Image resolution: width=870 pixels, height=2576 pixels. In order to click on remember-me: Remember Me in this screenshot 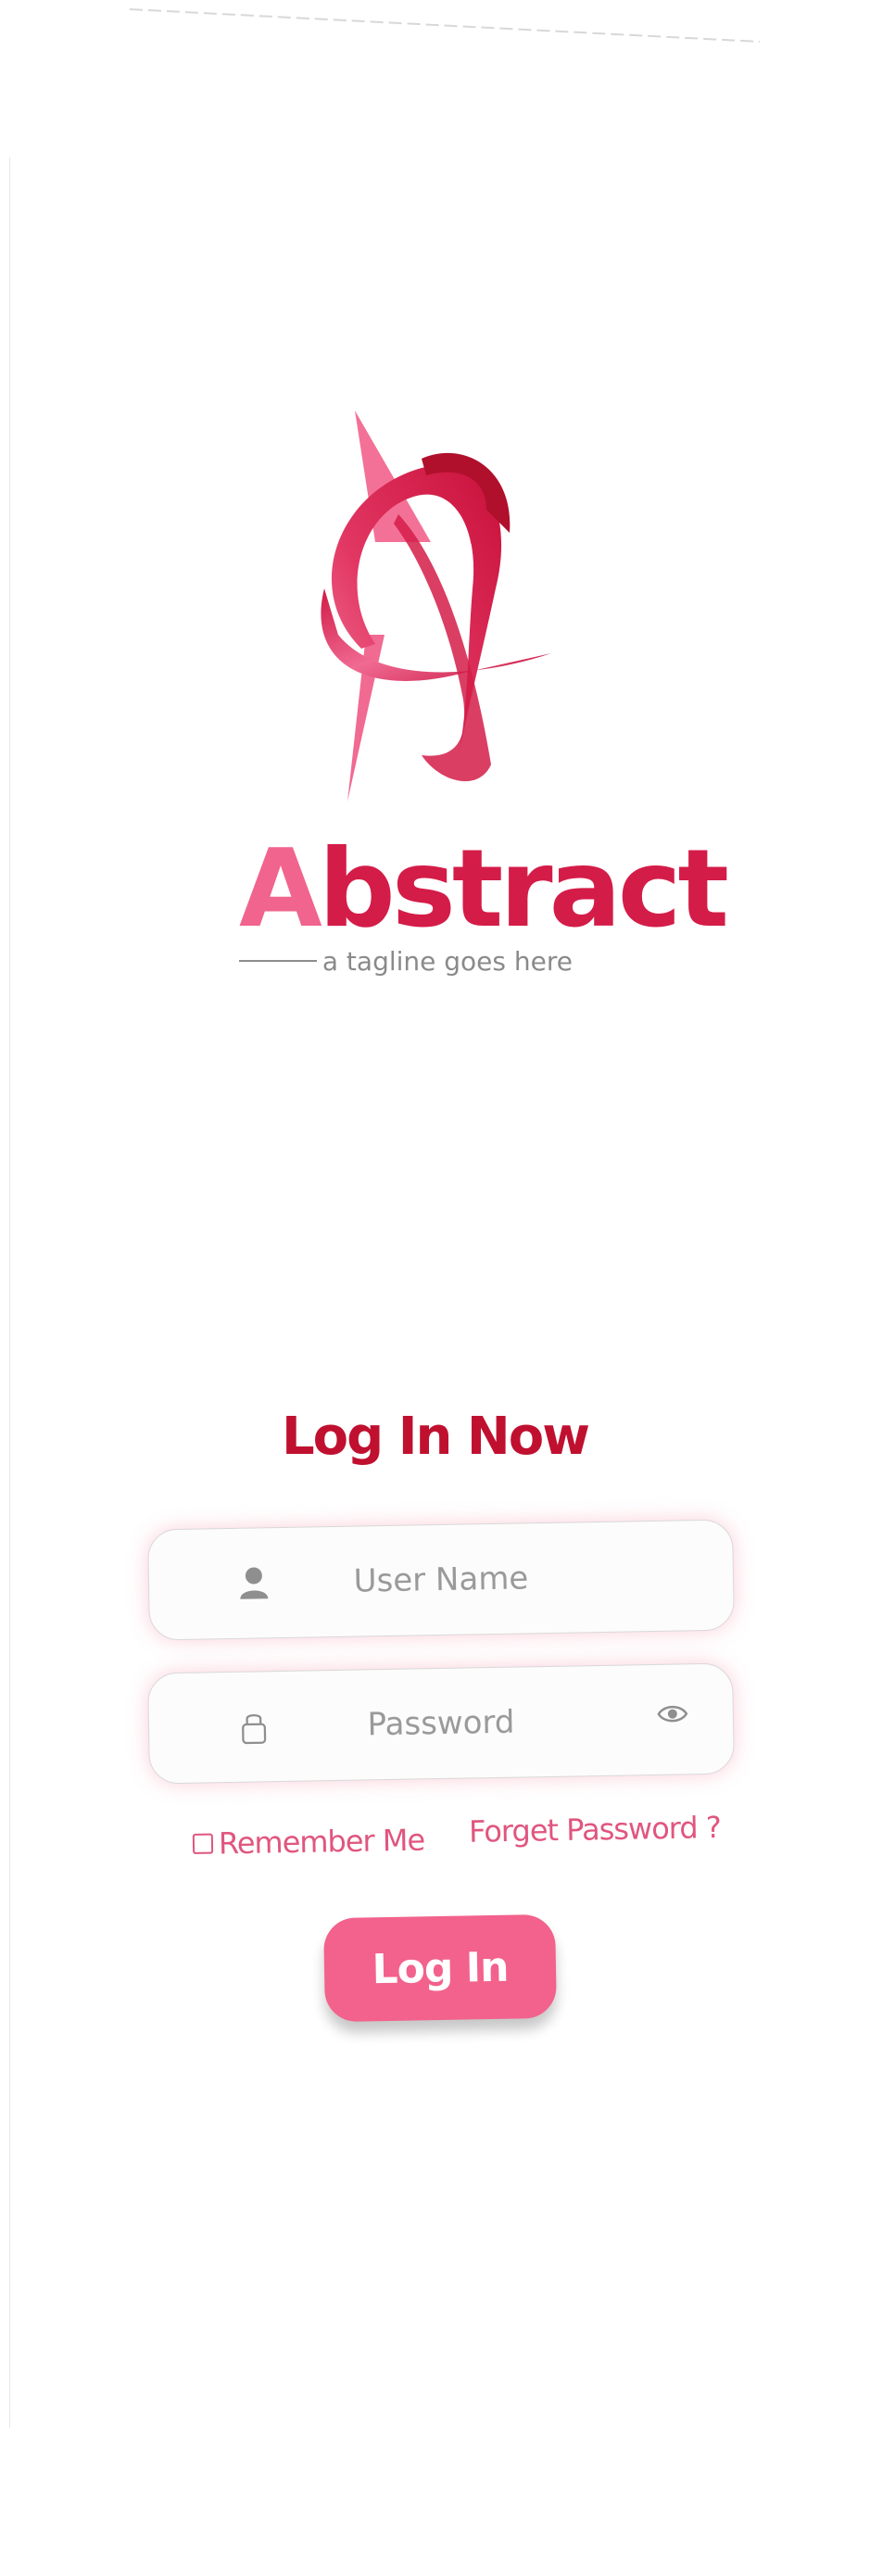, I will do `click(308, 1843)`.